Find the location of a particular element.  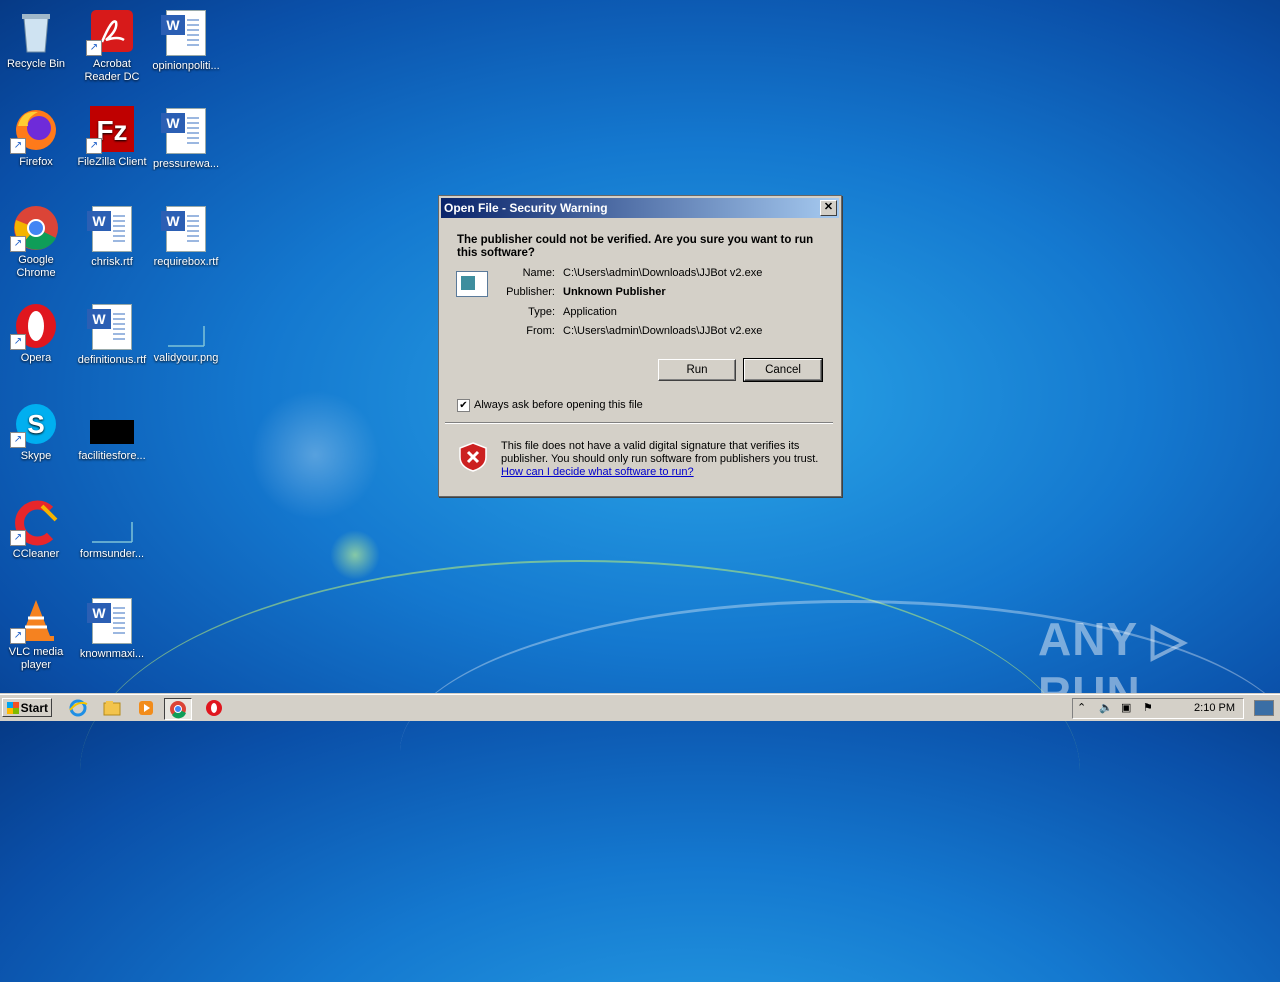

desktop-icon-ccleaner: ↗ CCleaner is located at coordinates (37, 529).